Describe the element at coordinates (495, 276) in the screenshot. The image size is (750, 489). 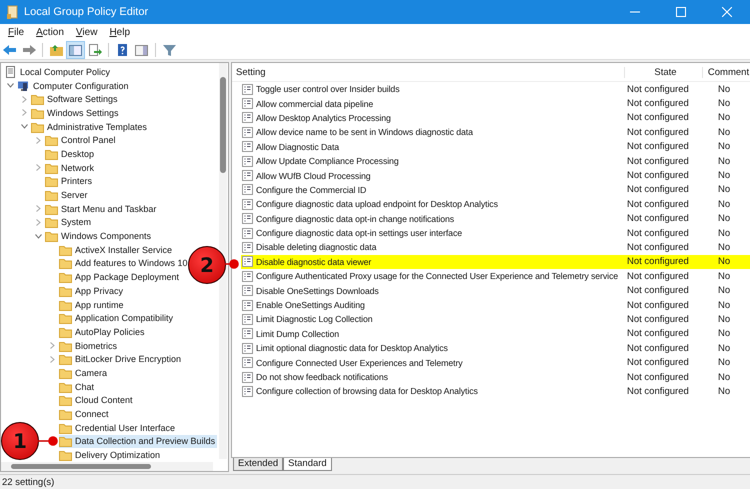
I see `setting-row: Configure Authenticated Proxy usage for the Connected User Experience and Telemetry service Not configured No` at that location.